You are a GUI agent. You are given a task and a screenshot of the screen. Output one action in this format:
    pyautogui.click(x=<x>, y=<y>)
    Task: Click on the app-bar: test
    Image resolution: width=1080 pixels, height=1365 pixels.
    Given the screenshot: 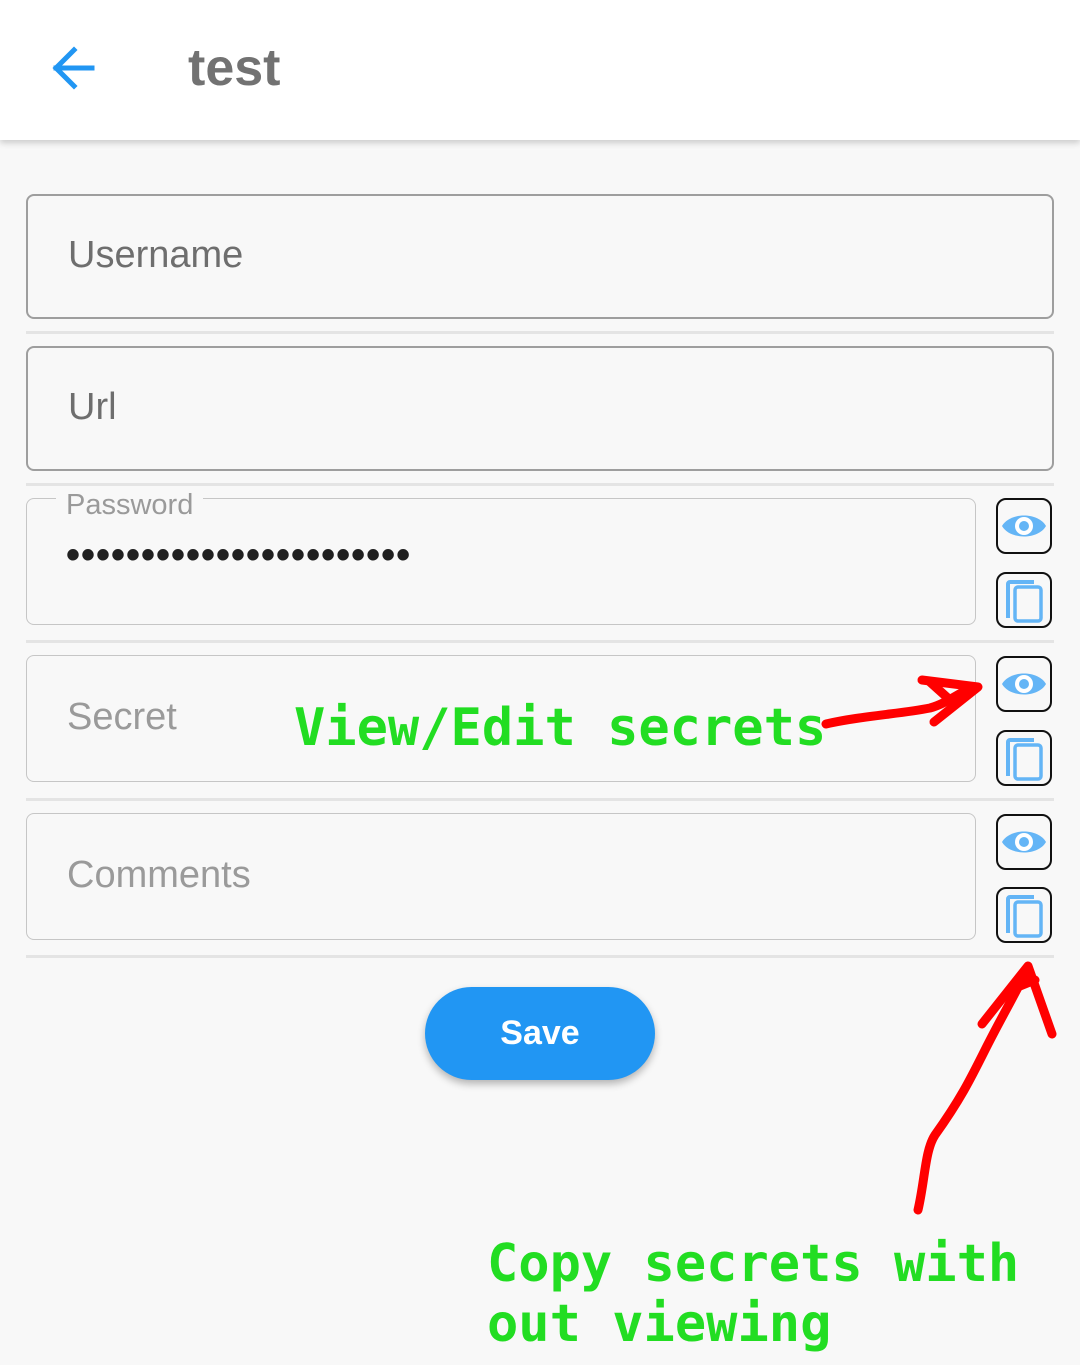 What is the action you would take?
    pyautogui.click(x=540, y=70)
    